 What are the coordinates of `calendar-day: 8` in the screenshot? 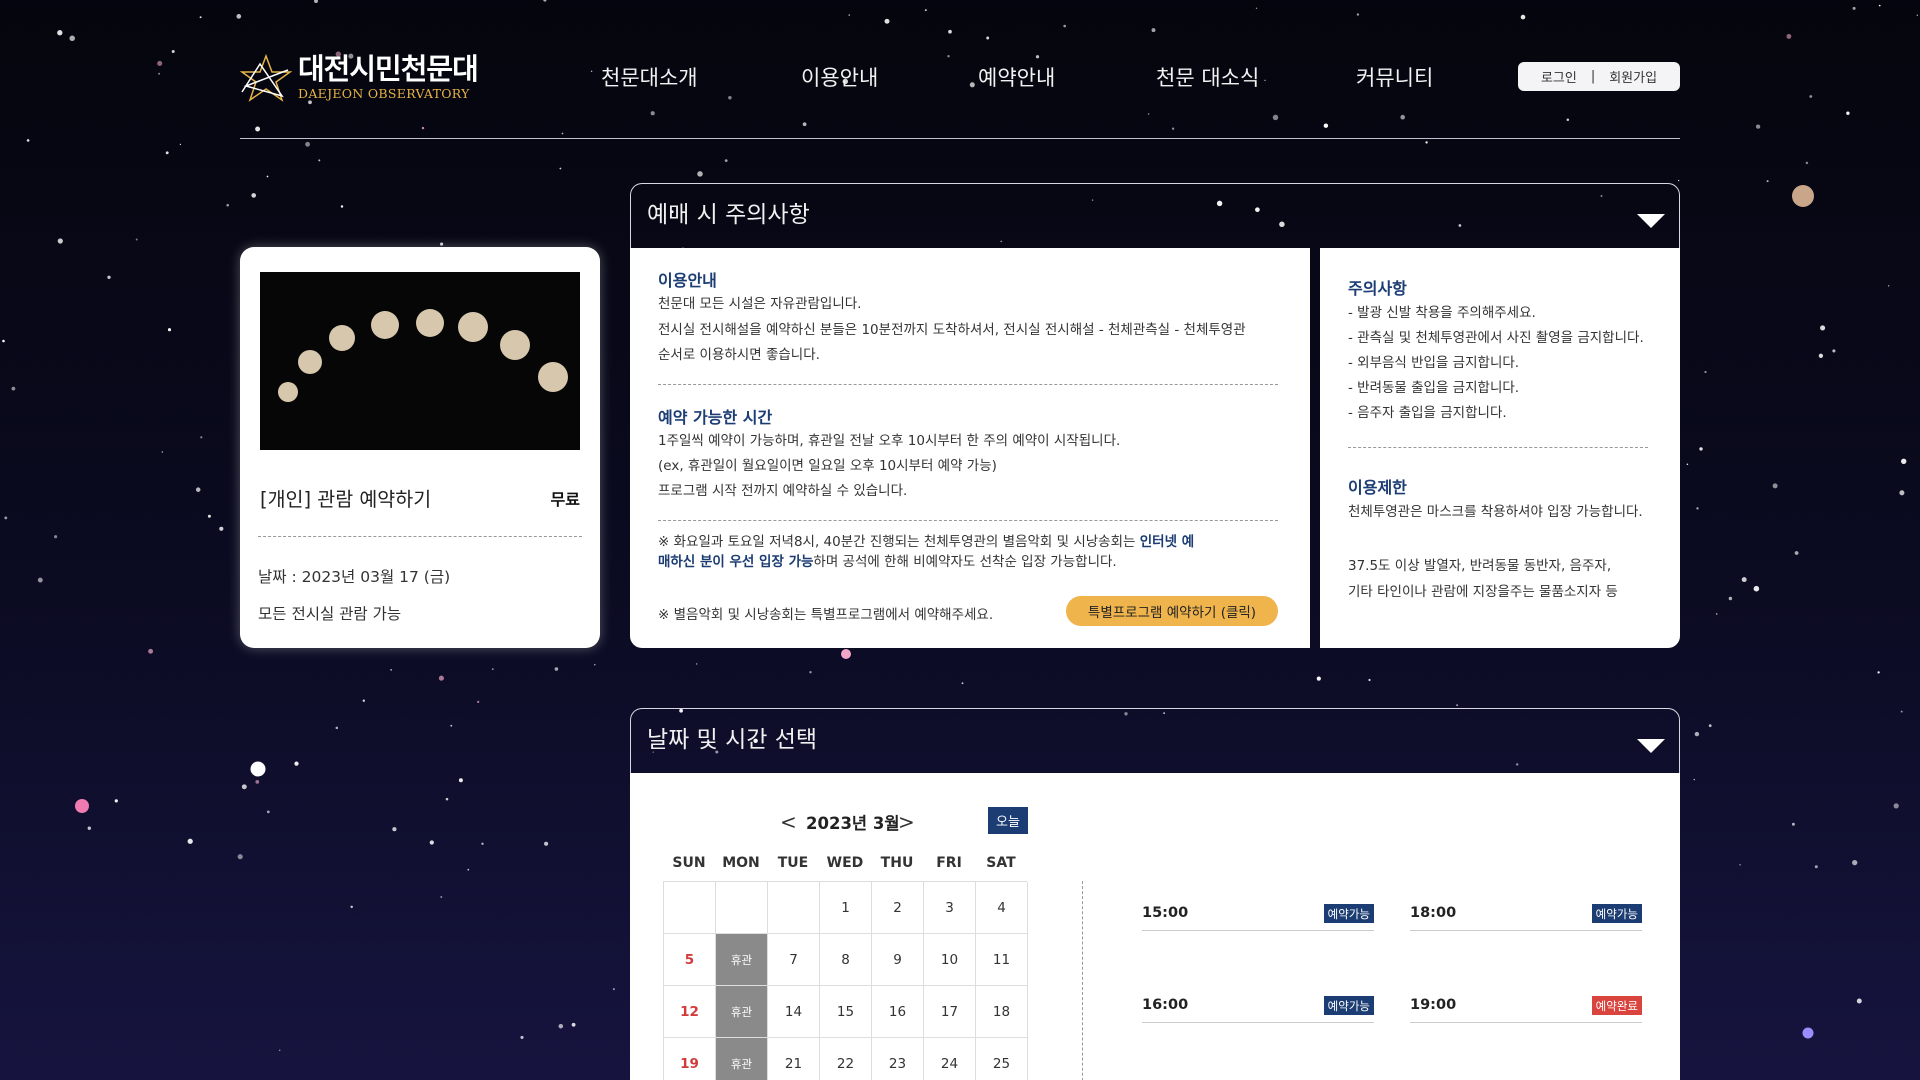 It's located at (846, 960).